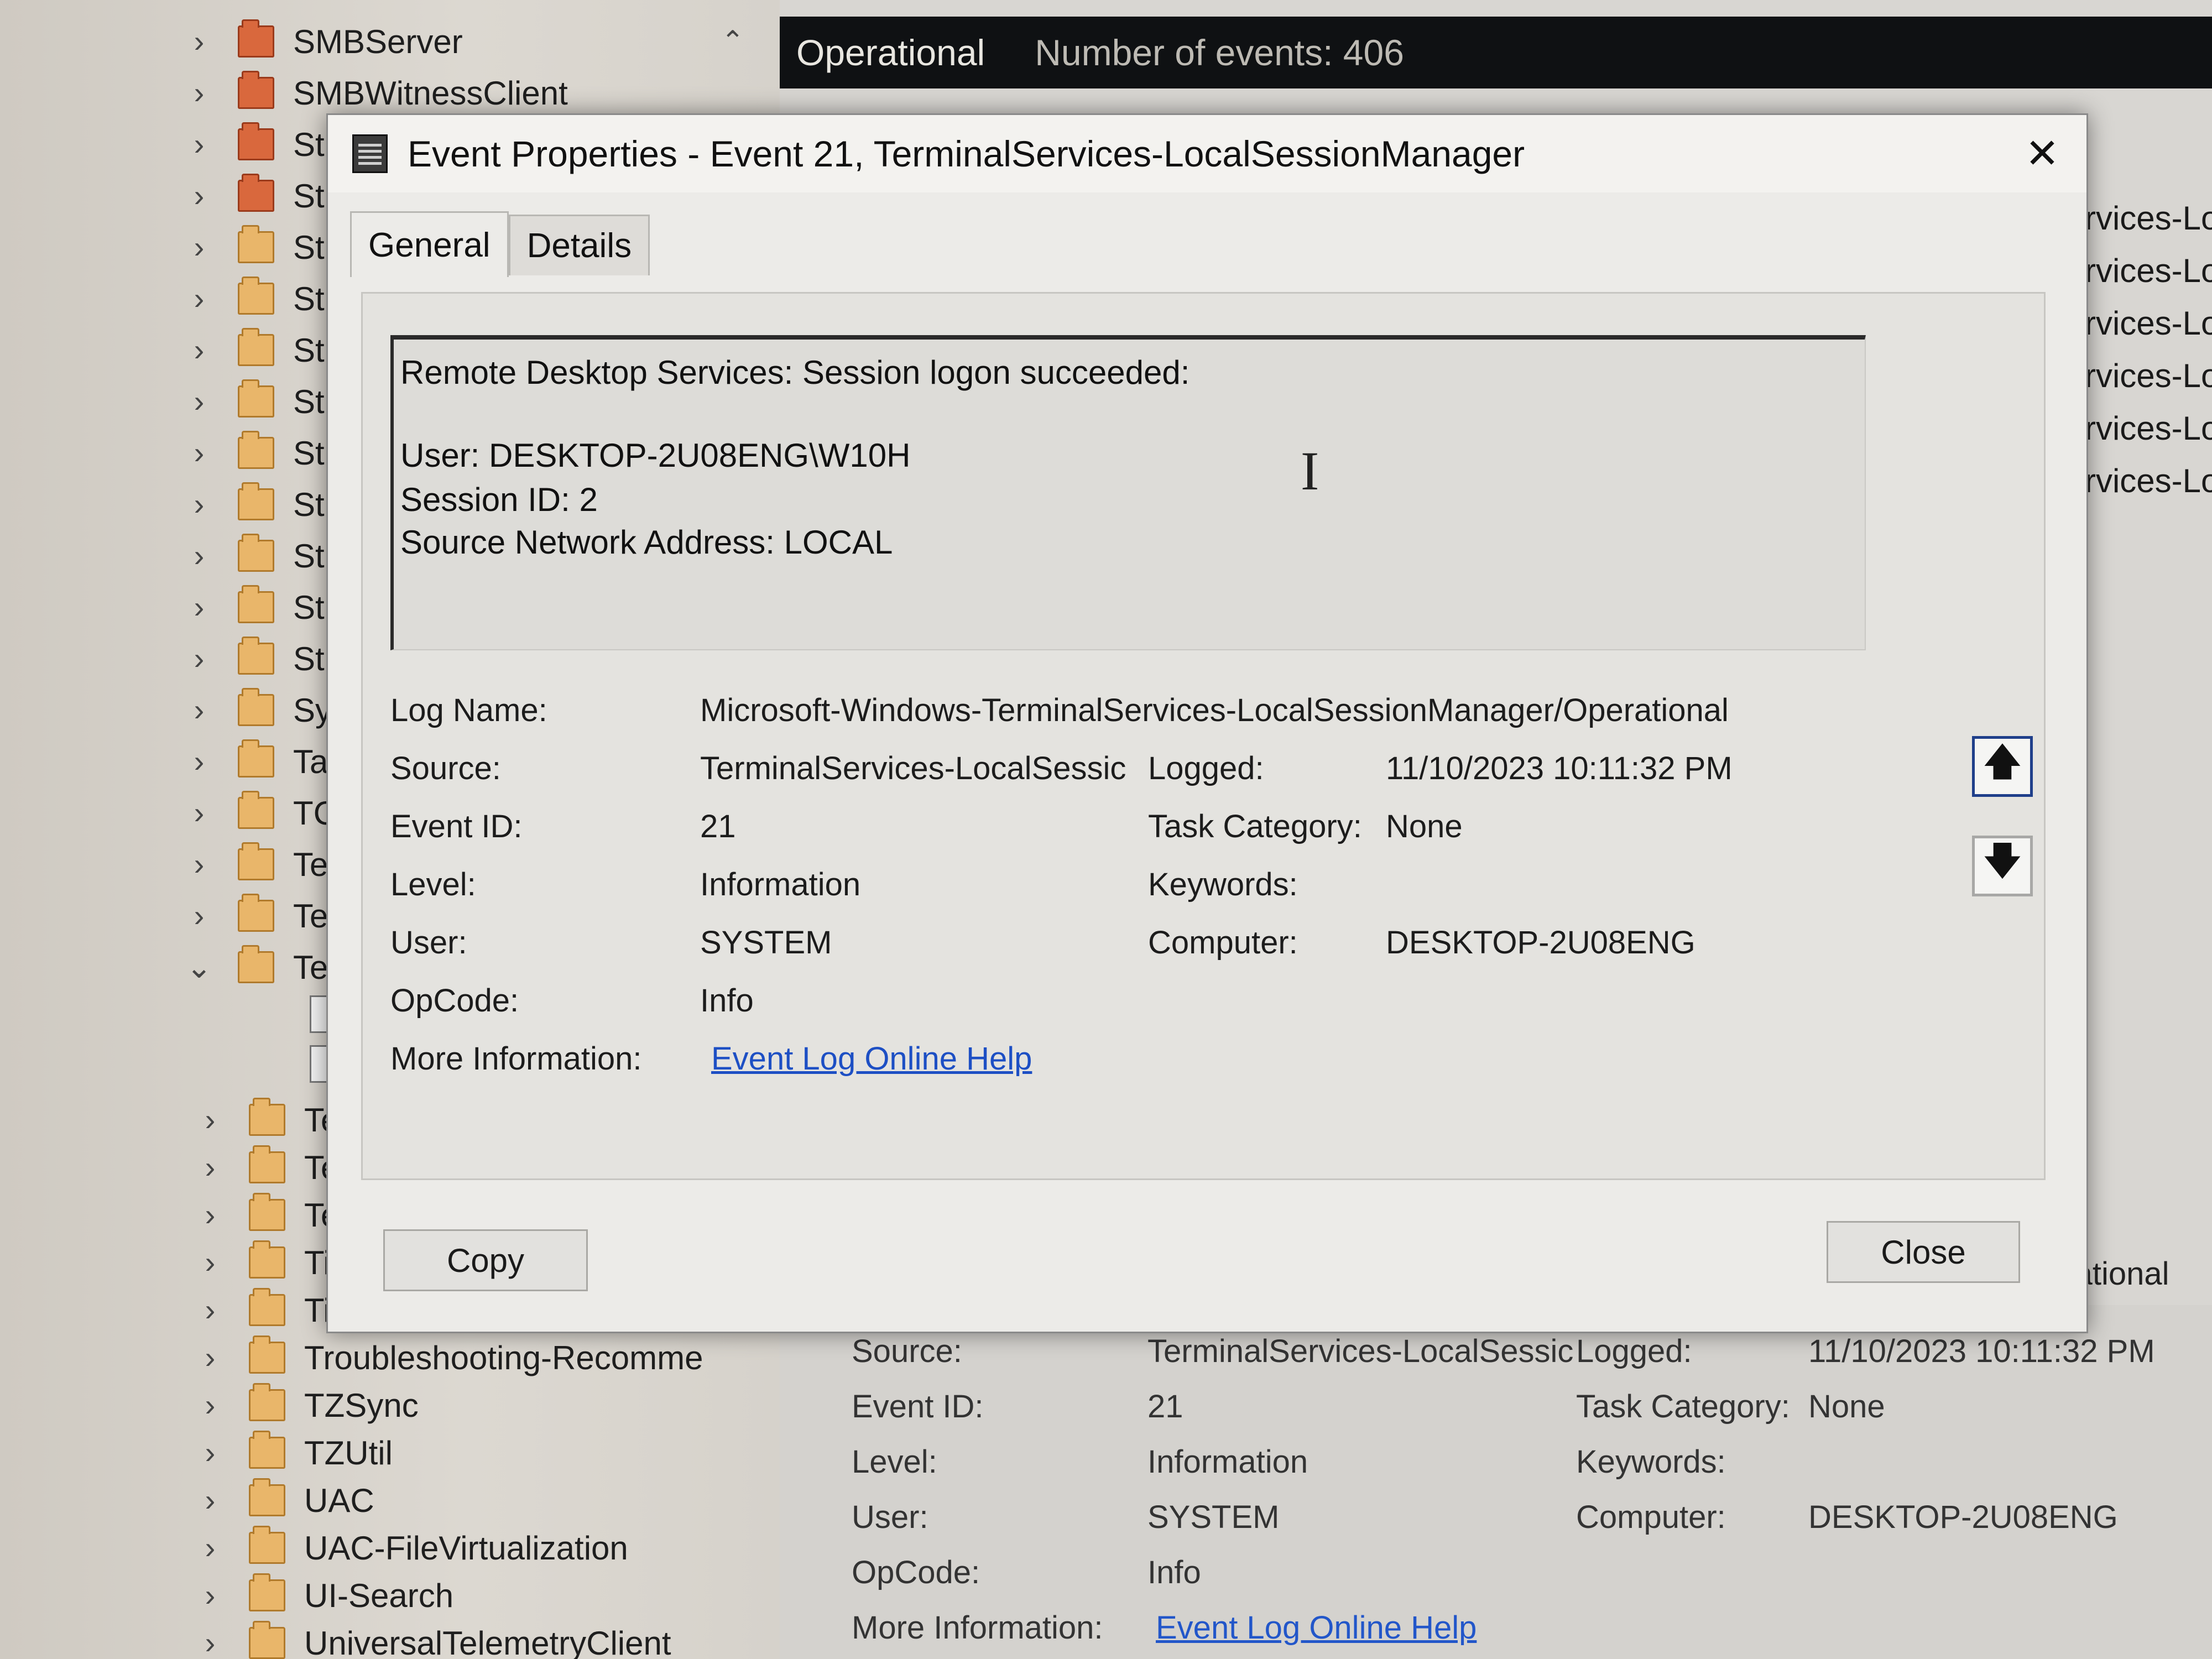 The image size is (2212, 1659). What do you see at coordinates (255, 967) in the screenshot?
I see `tree-item: ⌄ Te` at bounding box center [255, 967].